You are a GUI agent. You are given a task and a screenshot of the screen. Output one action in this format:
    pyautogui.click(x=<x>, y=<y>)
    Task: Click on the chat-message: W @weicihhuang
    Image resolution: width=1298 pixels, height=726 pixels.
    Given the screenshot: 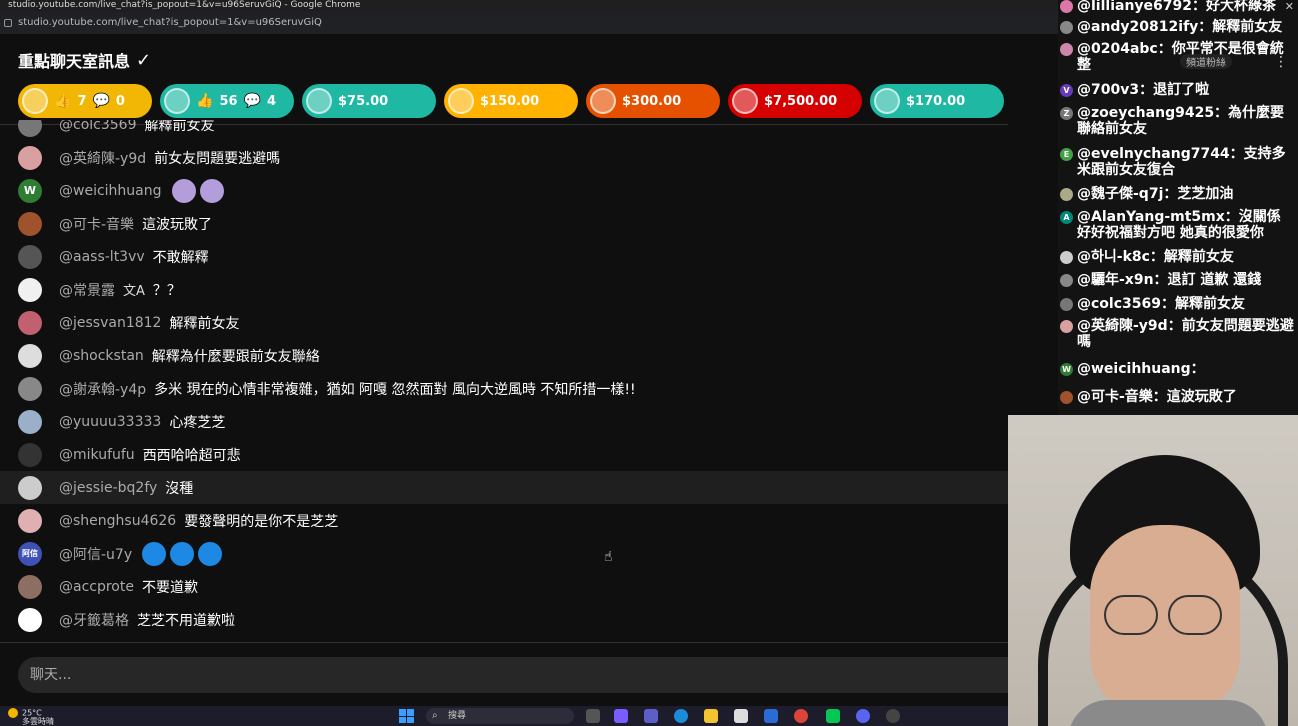 What is the action you would take?
    pyautogui.click(x=504, y=190)
    